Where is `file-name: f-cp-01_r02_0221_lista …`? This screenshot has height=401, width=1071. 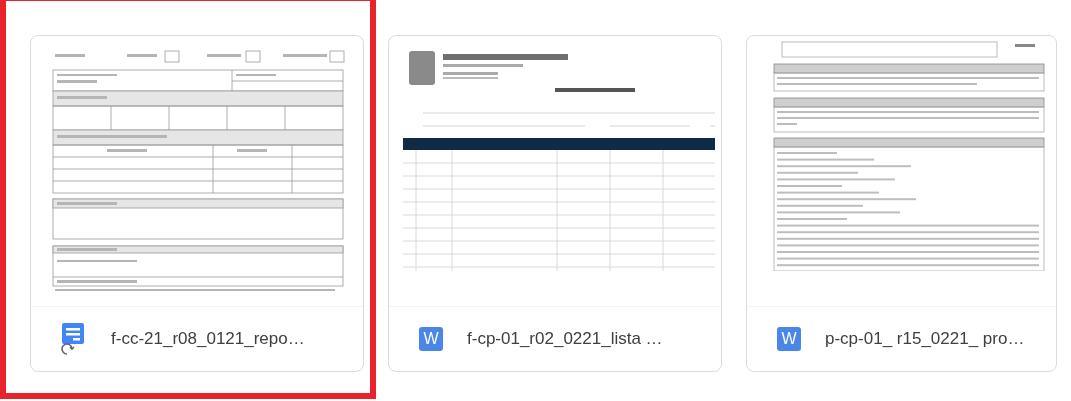
file-name: f-cp-01_r02_0221_lista … is located at coordinates (565, 339).